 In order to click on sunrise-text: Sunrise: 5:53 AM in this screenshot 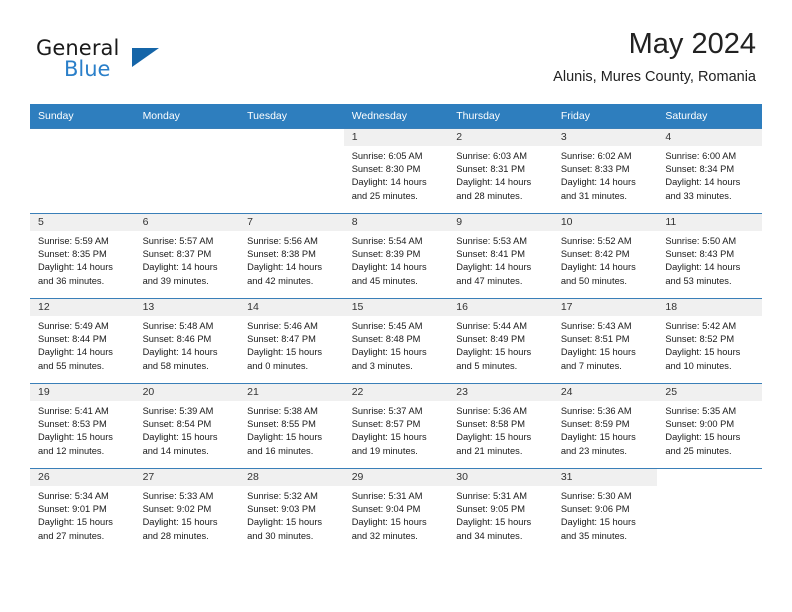, I will do `click(492, 241)`.